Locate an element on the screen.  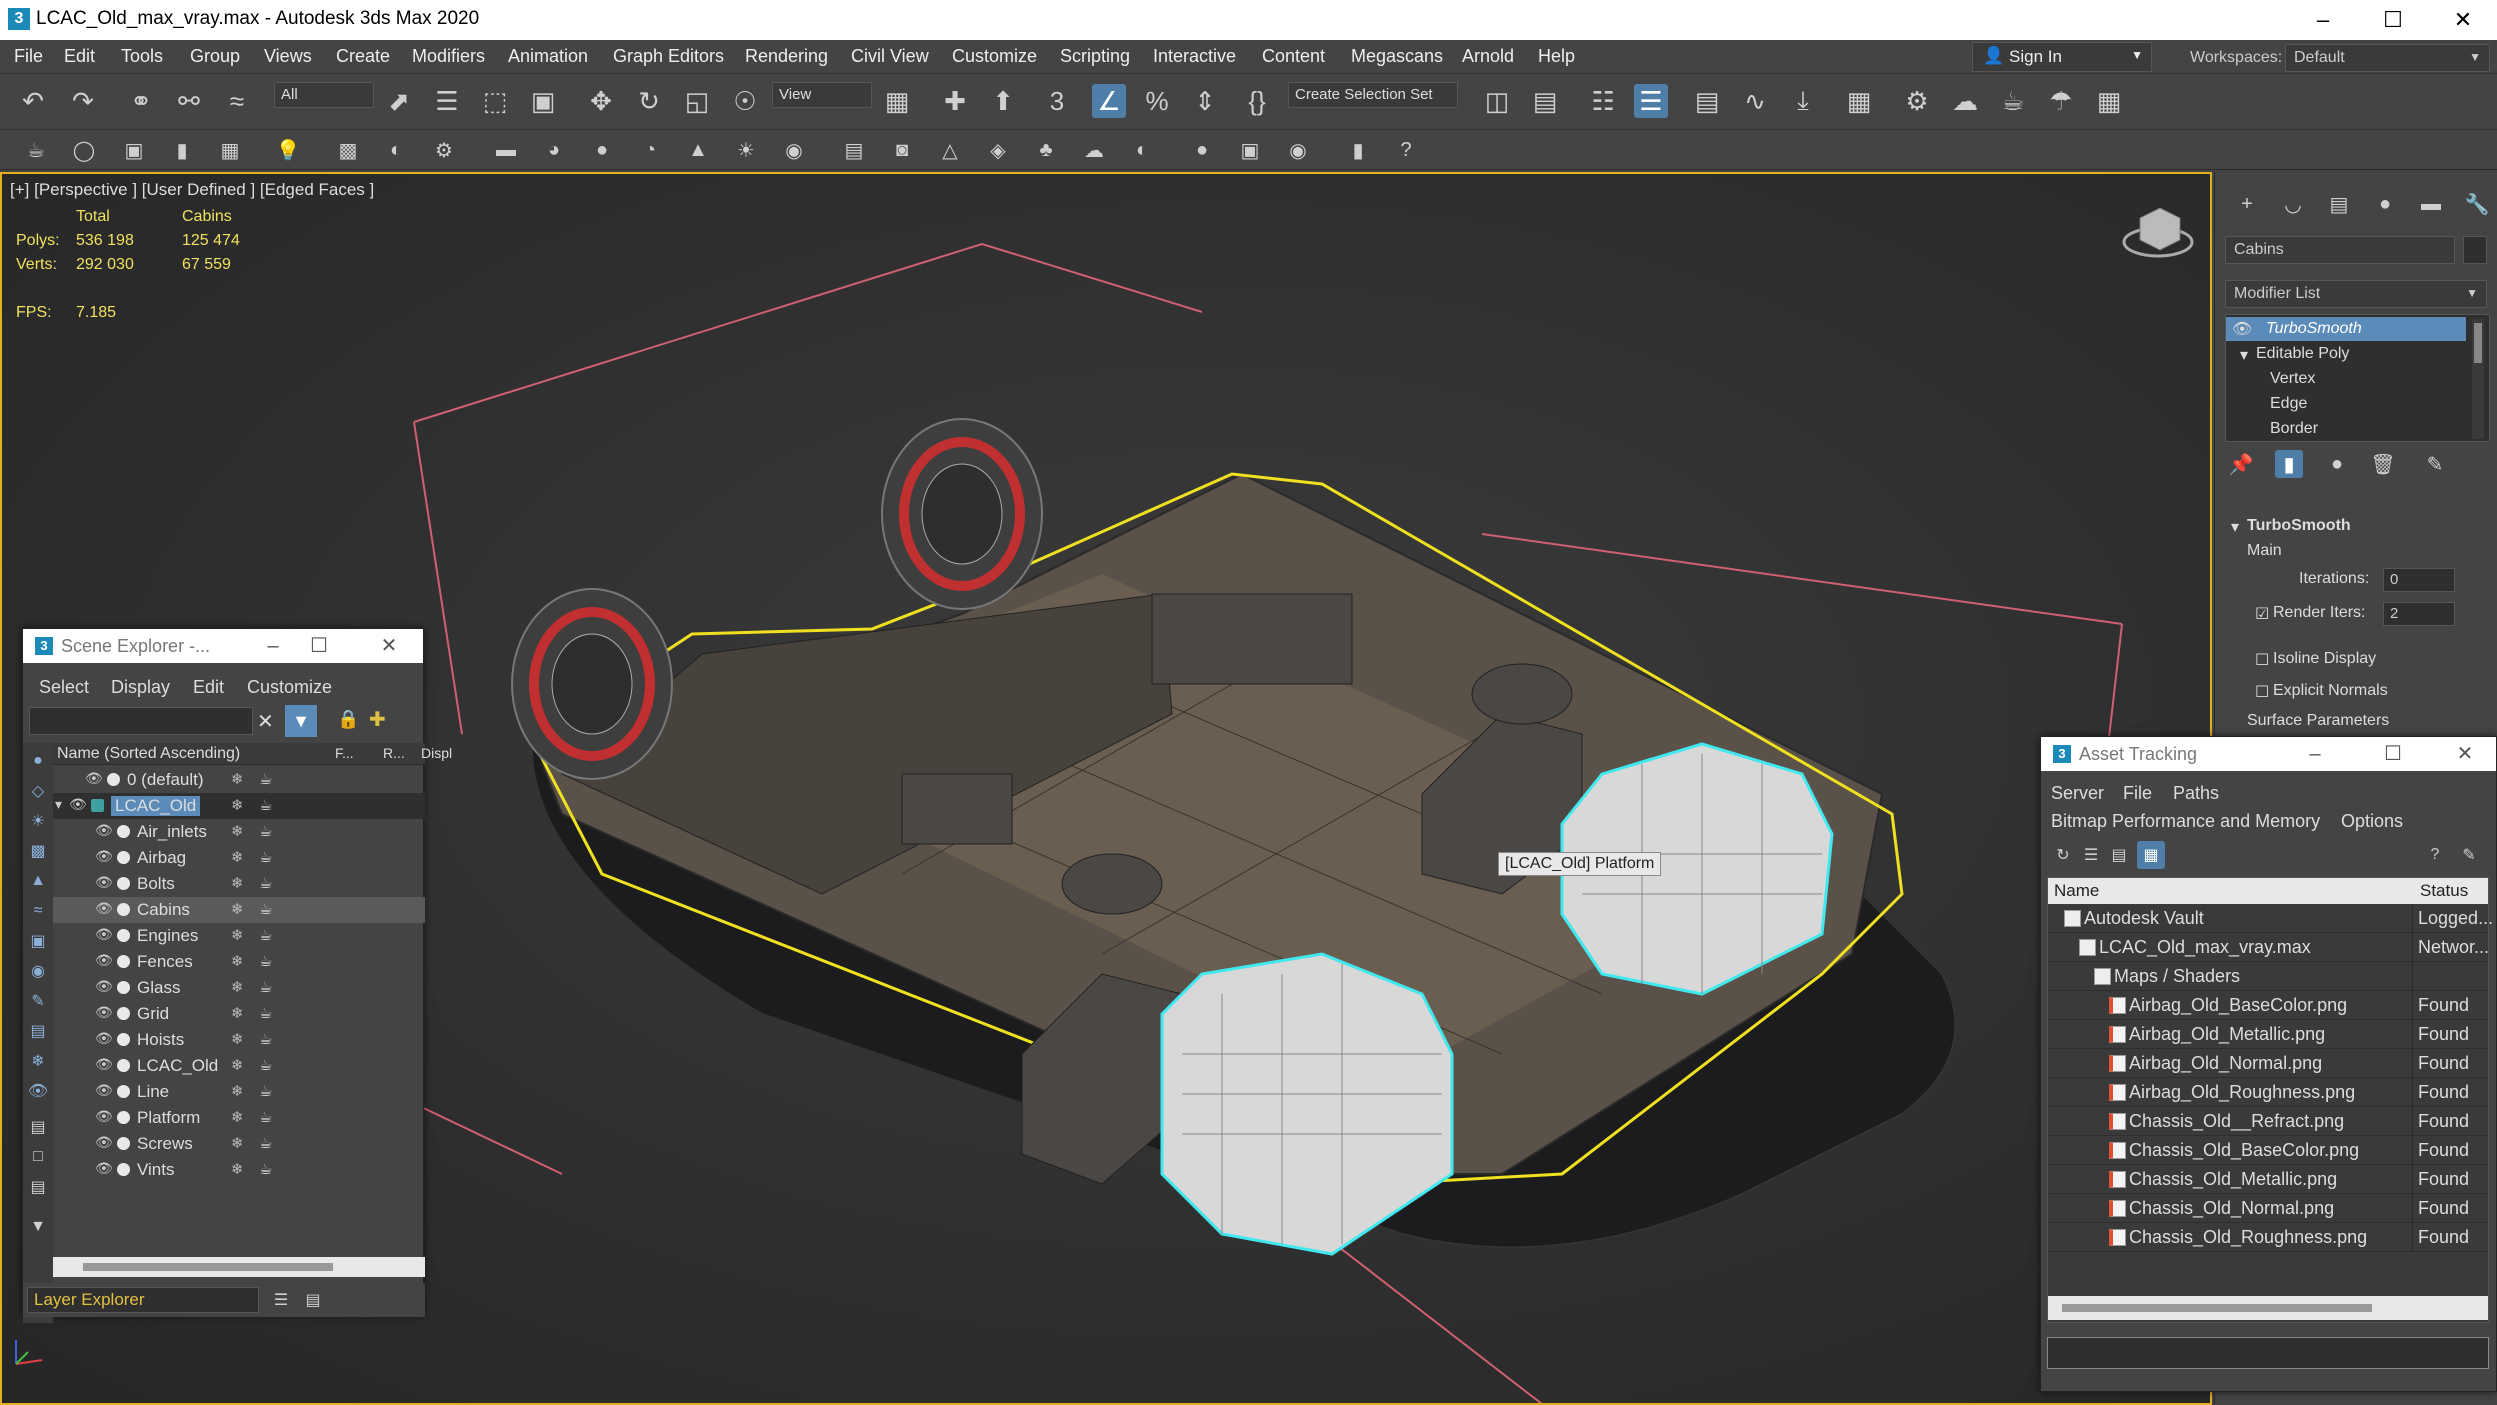
a360-gallery-icon: ▦ is located at coordinates (2109, 101).